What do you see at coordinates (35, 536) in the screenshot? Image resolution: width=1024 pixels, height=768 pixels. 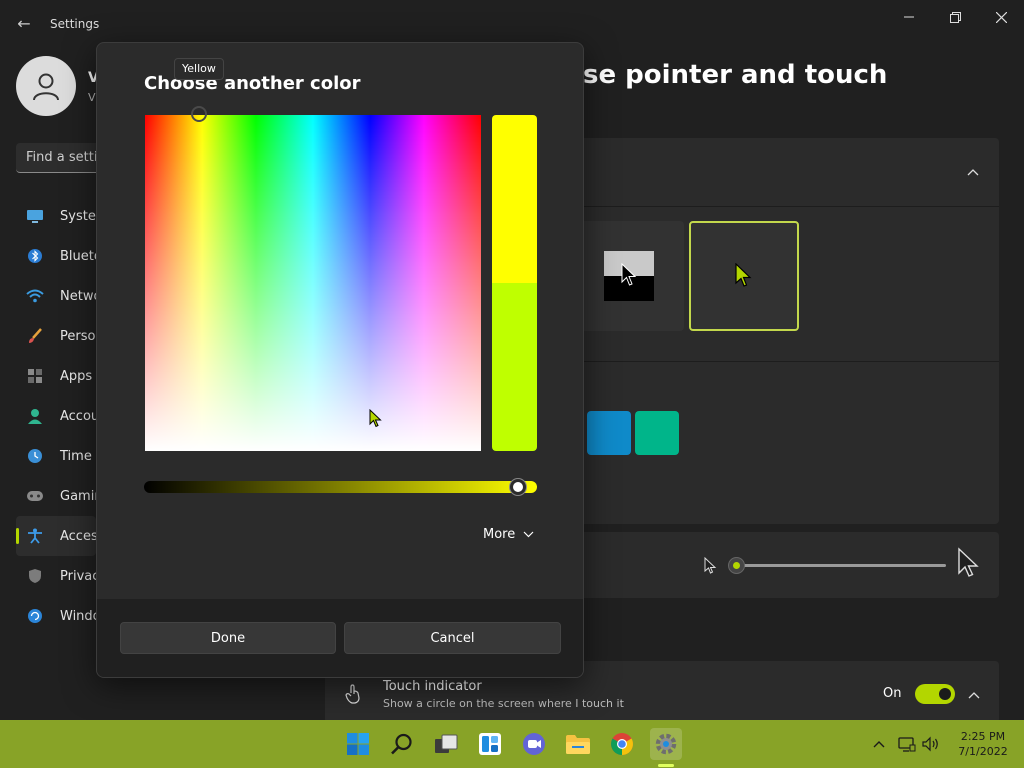 I see `accessibility-icon` at bounding box center [35, 536].